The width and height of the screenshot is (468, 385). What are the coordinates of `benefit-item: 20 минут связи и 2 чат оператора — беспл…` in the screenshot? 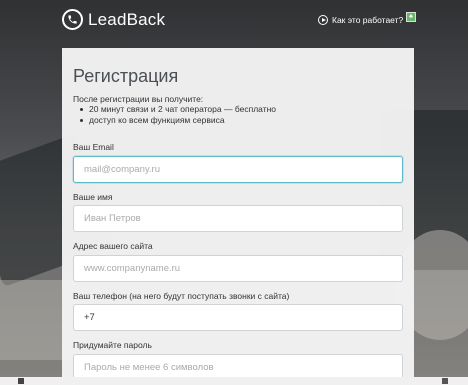 It's located at (178, 109).